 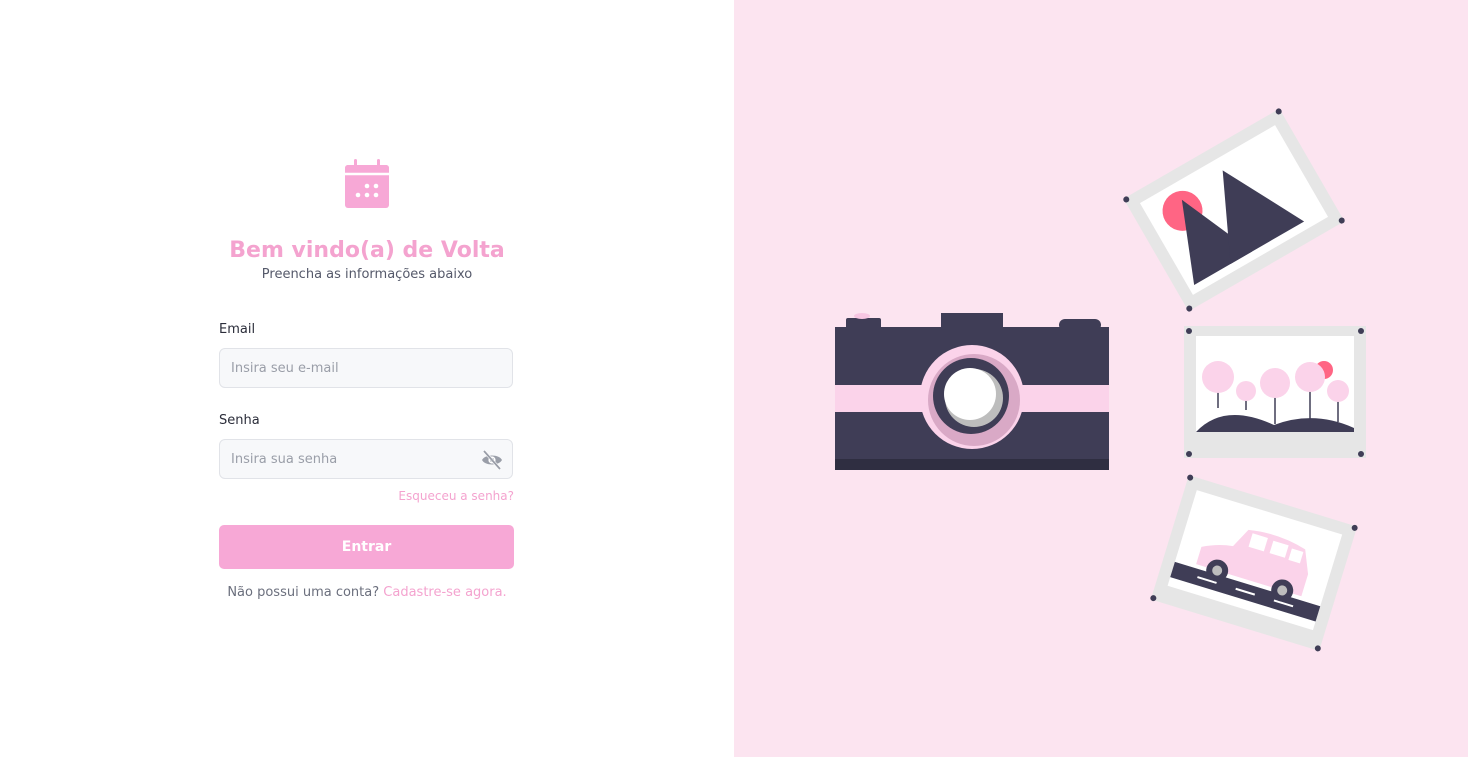 I want to click on email-field, so click(x=366, y=368).